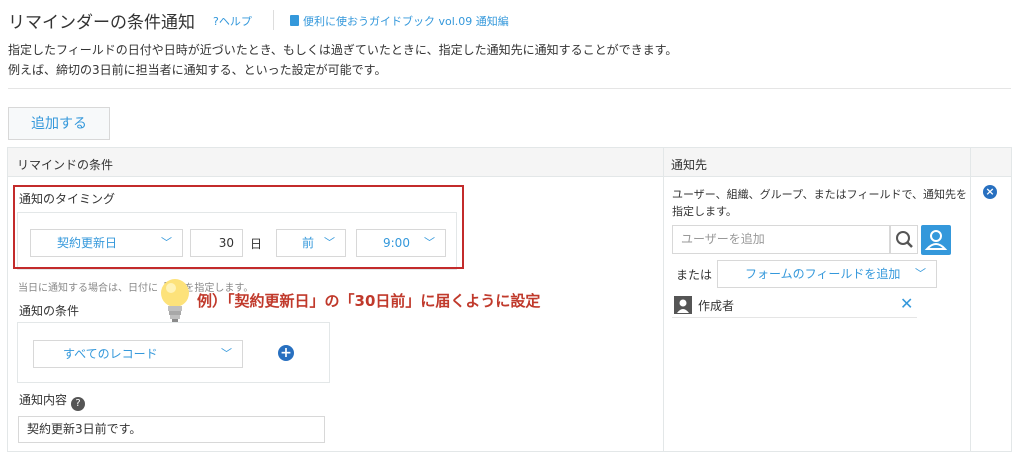 This screenshot has width=1021, height=462. I want to click on lightbulb-icon, so click(175, 300).